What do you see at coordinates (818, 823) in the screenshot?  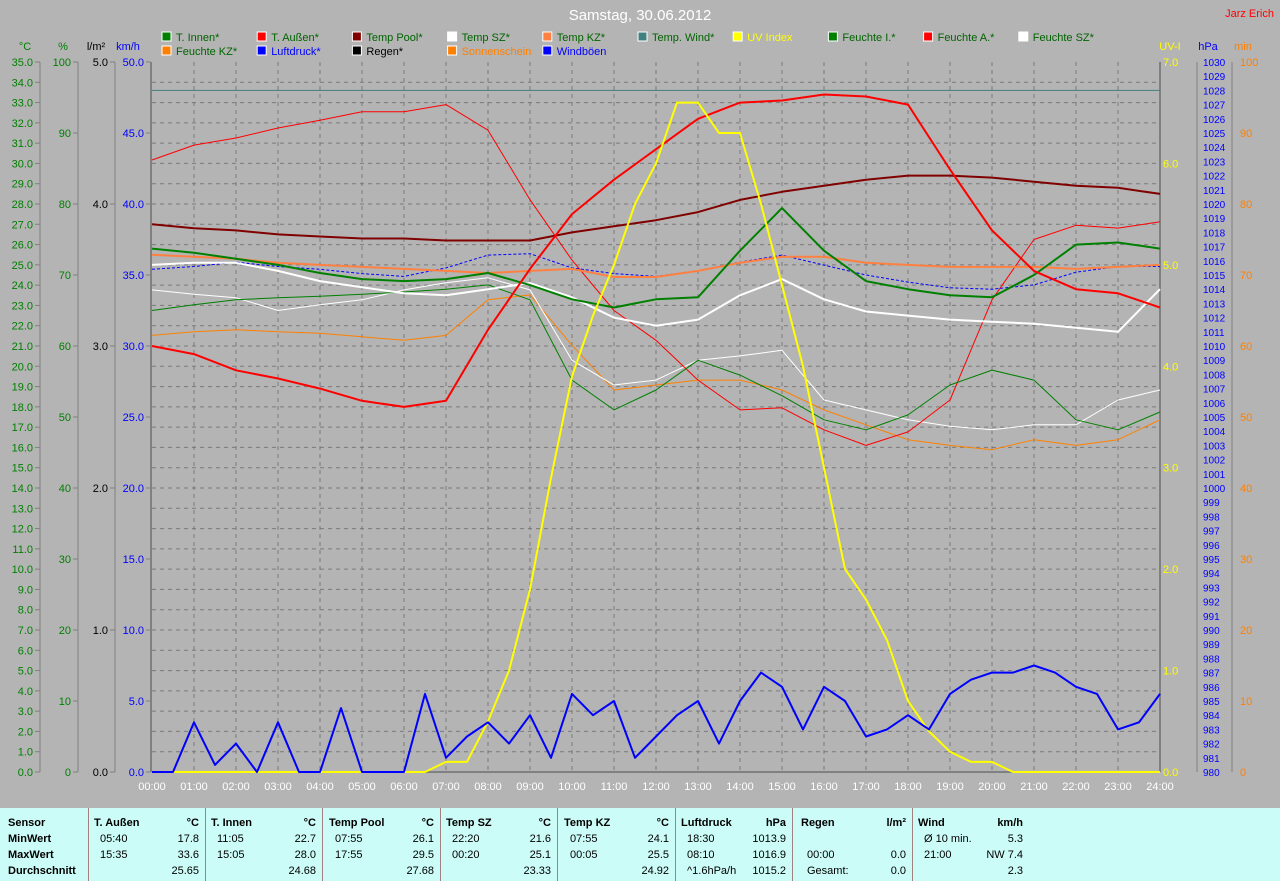 I see `stats-column-name: Regen` at bounding box center [818, 823].